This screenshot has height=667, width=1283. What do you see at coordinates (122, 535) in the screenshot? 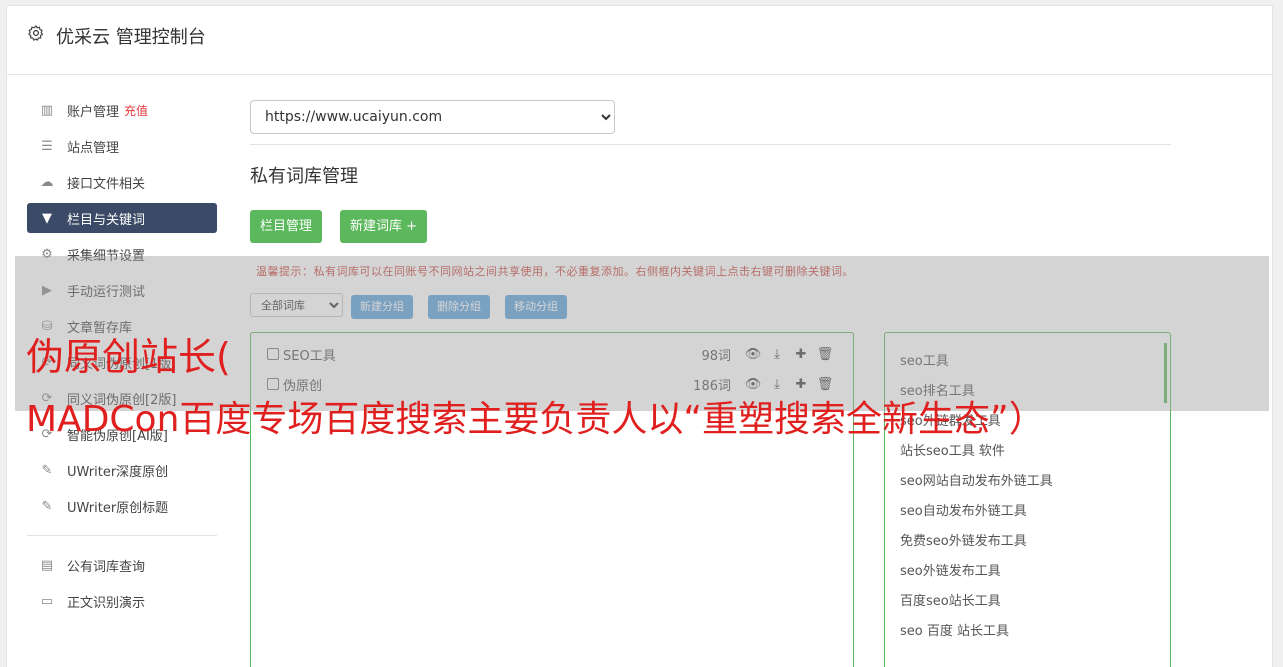
I see `sidebar-divider` at bounding box center [122, 535].